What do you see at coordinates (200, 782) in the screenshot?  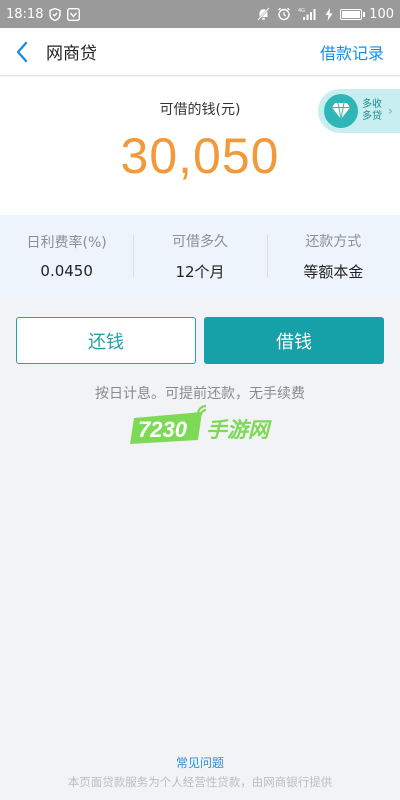 I see `disclaimer-text: 本页面贷款服务为个人经营性贷款，由网商银行提供` at bounding box center [200, 782].